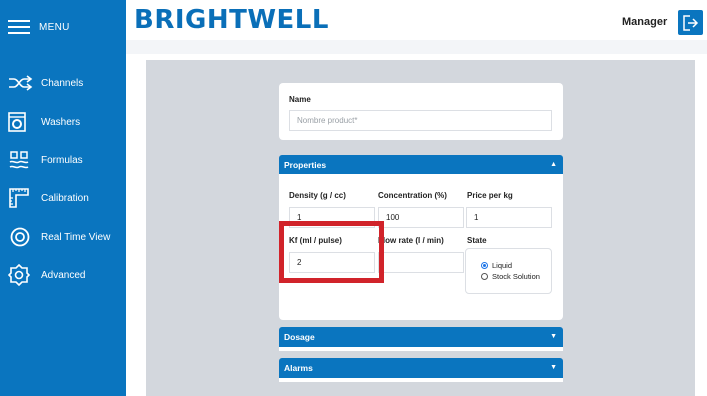  I want to click on sidebar-item-washers: Washers, so click(63, 122).